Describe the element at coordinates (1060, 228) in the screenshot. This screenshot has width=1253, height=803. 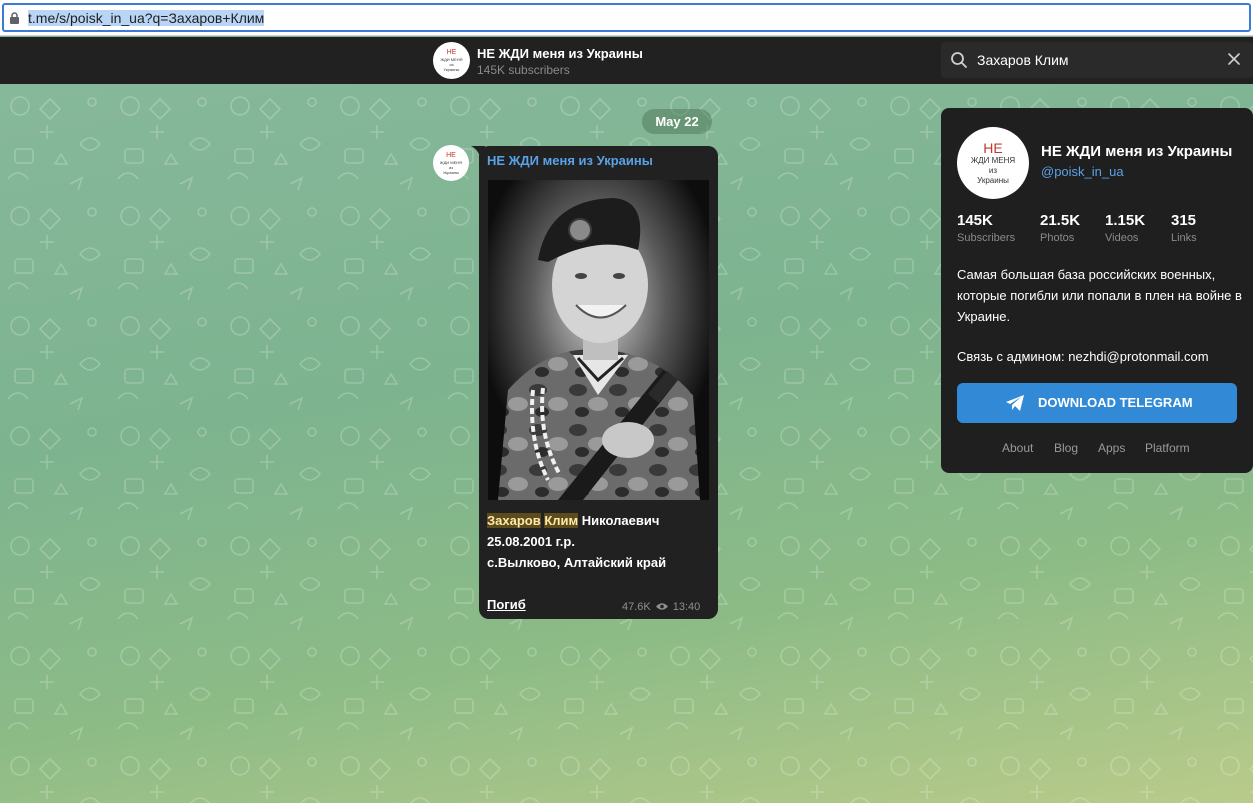
I see `stat-photos: 21.5K Photos` at that location.